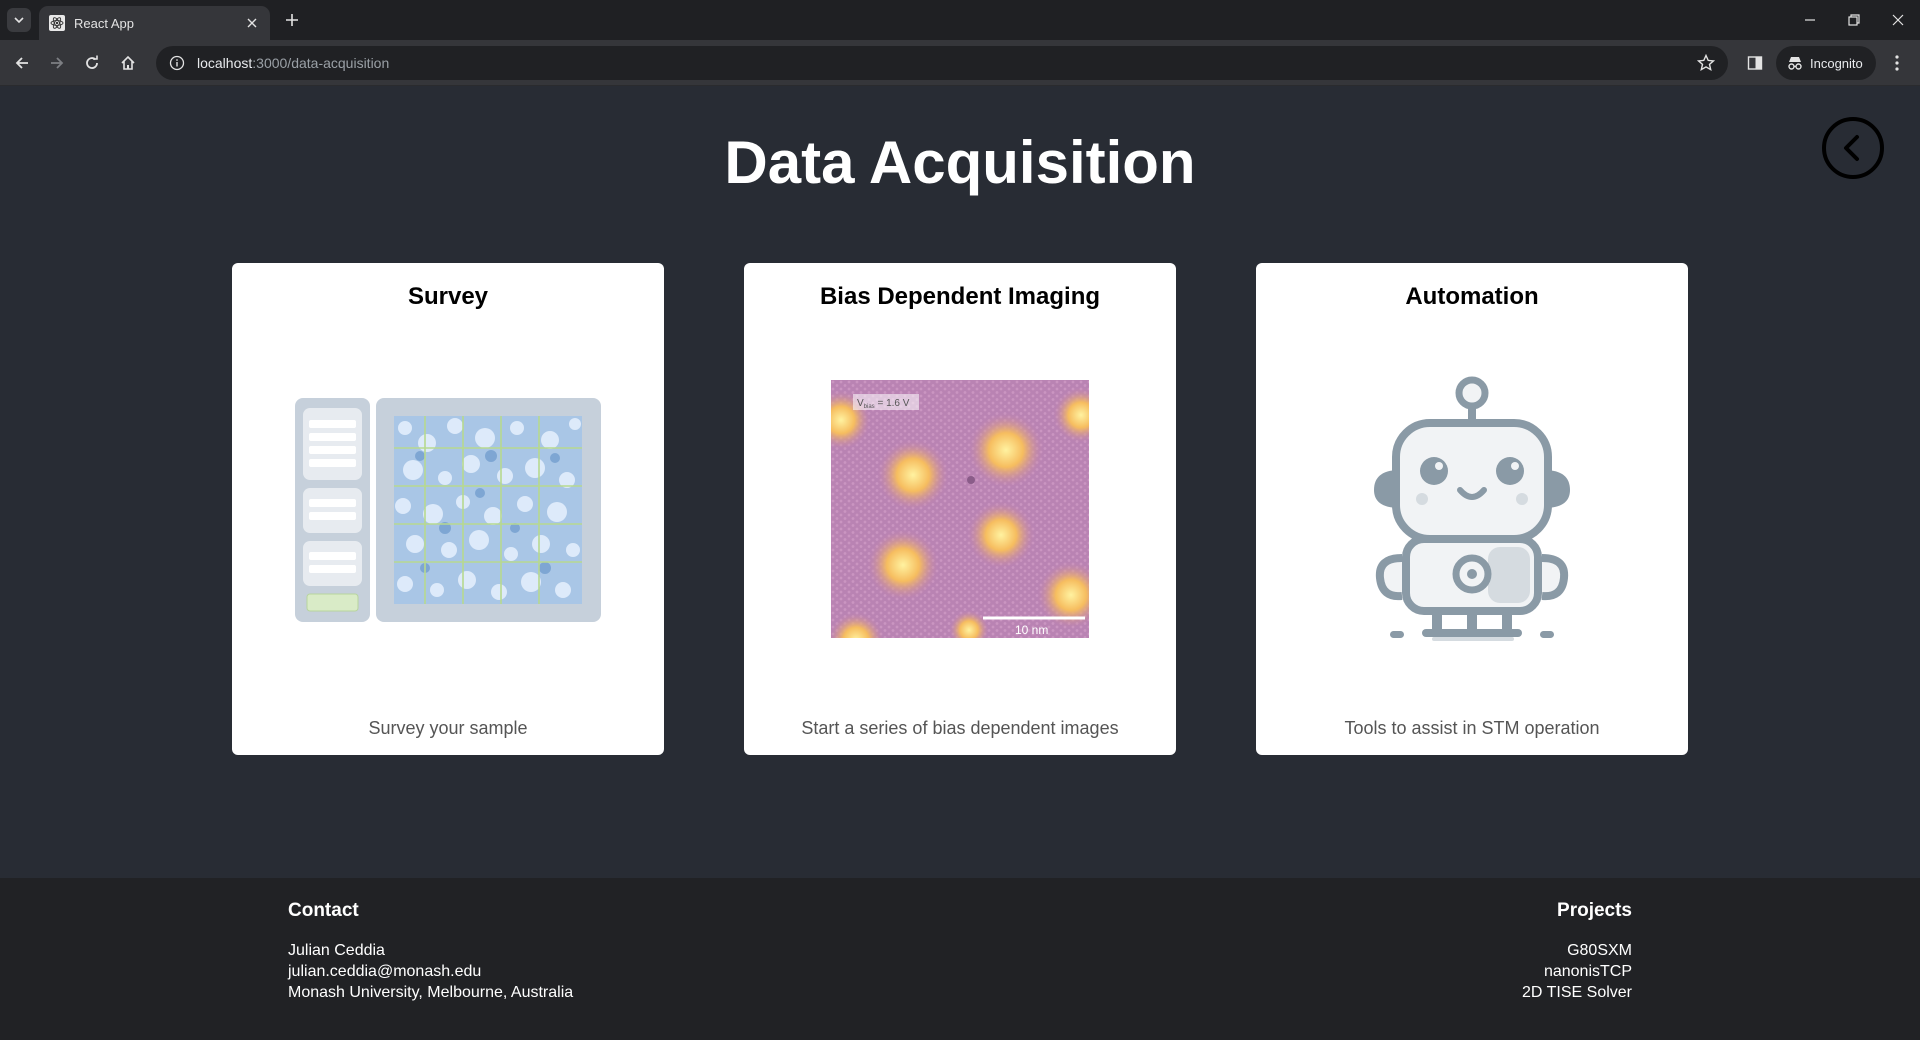 Image resolution: width=1920 pixels, height=1040 pixels. Describe the element at coordinates (1577, 971) in the screenshot. I see `project-link: nanonisTCP` at that location.